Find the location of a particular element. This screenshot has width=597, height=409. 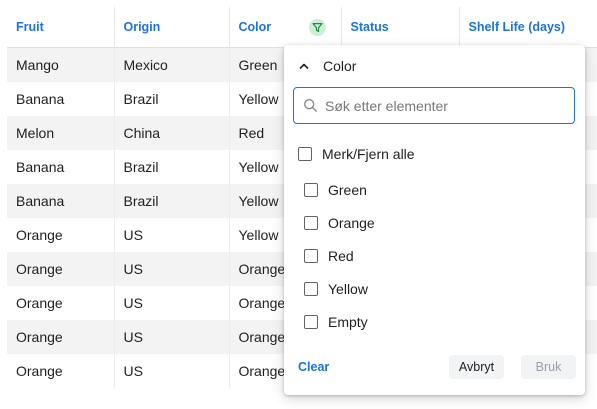

apply-button: Bruk is located at coordinates (548, 367).